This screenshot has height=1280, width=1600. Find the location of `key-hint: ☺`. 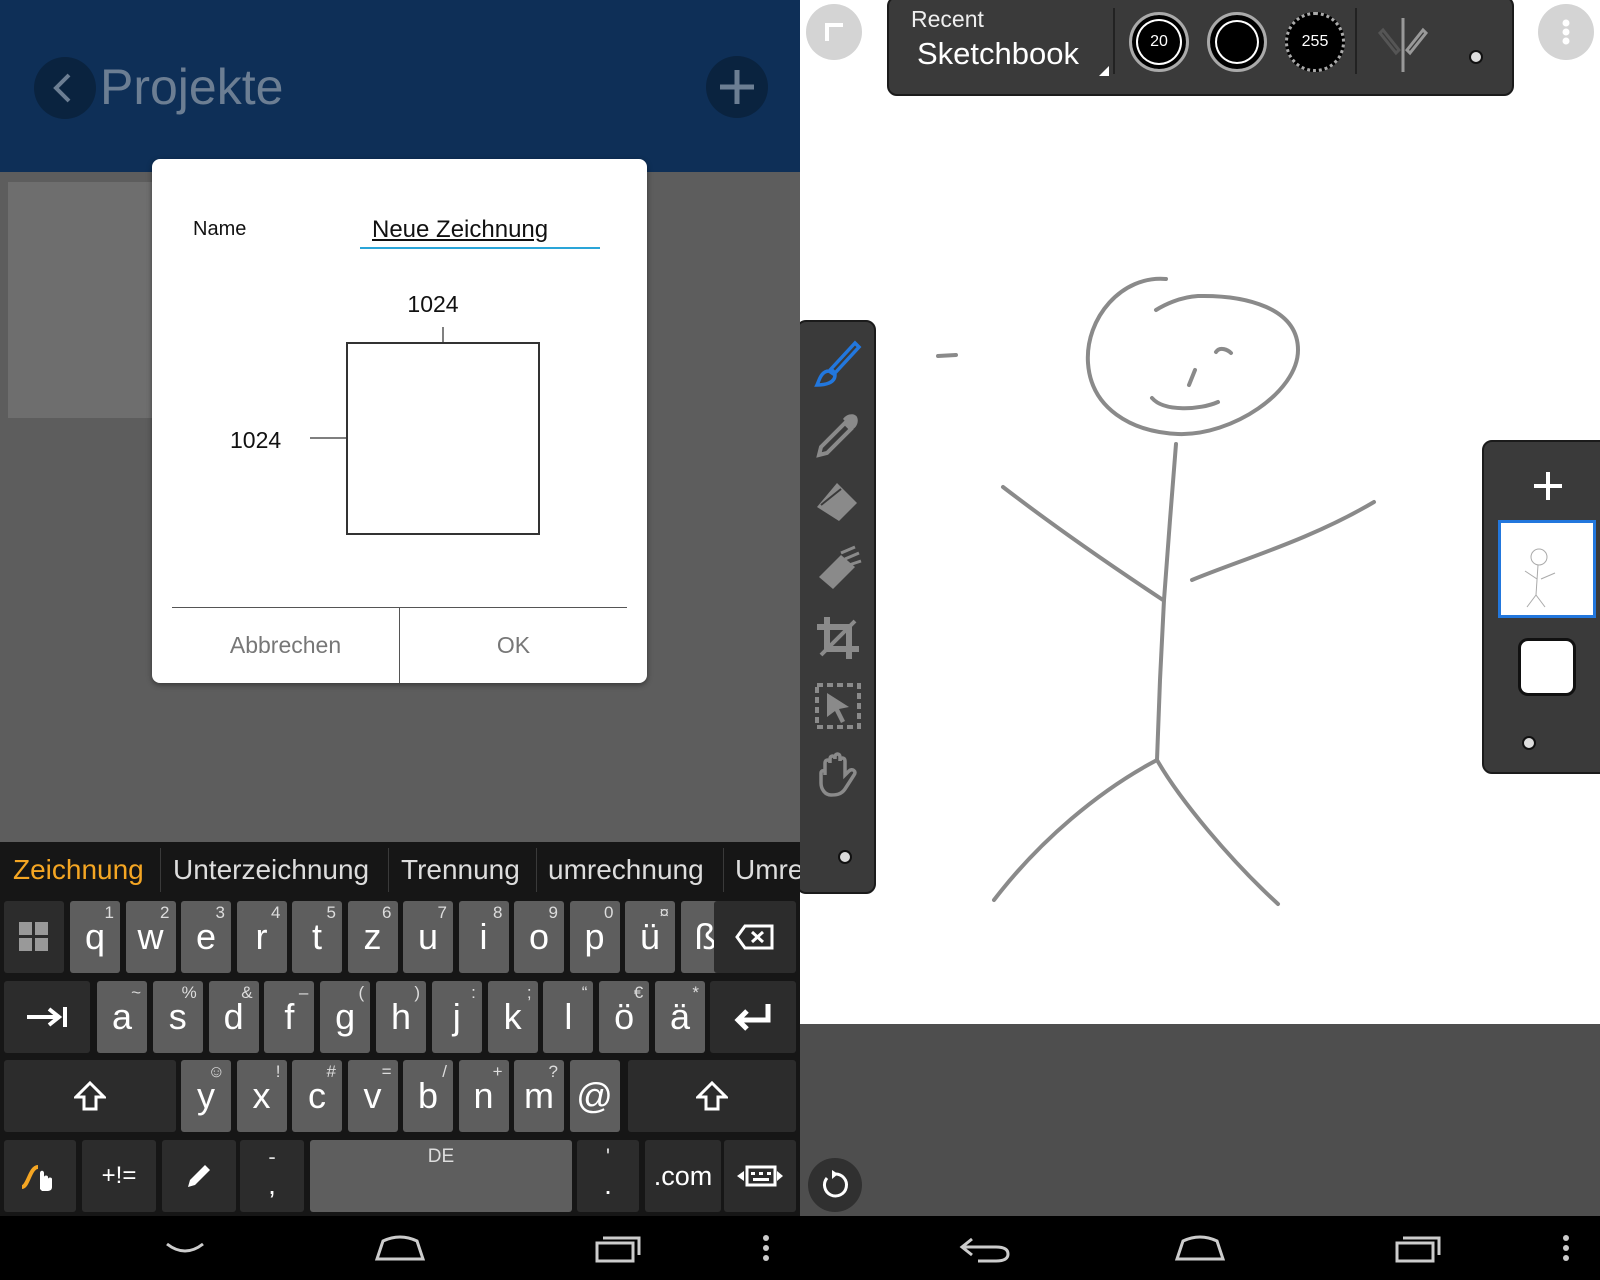

key-hint: ☺ is located at coordinates (216, 1071).